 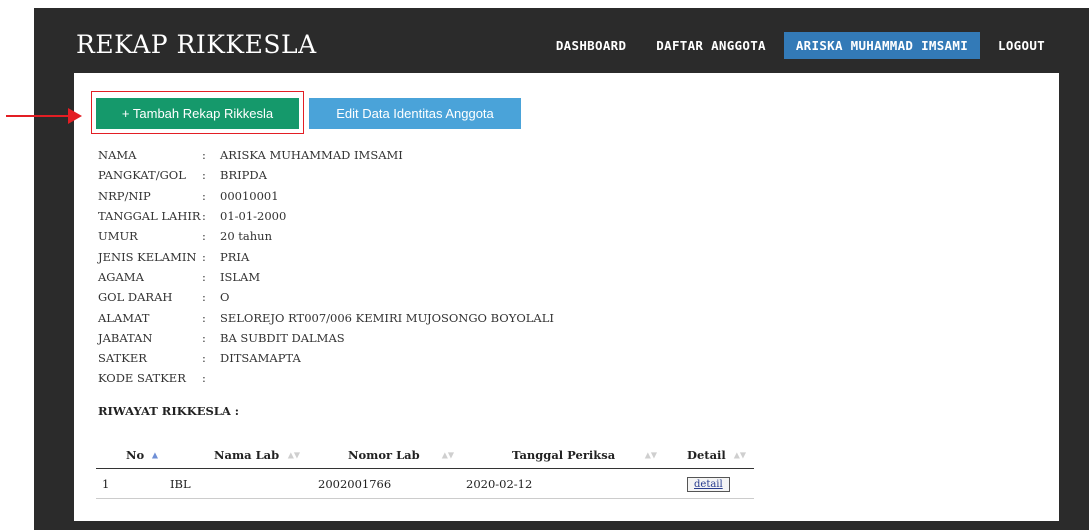 What do you see at coordinates (882, 45) in the screenshot?
I see `nav-profile-user: ARISKA MUHAMMAD IMSAMI` at bounding box center [882, 45].